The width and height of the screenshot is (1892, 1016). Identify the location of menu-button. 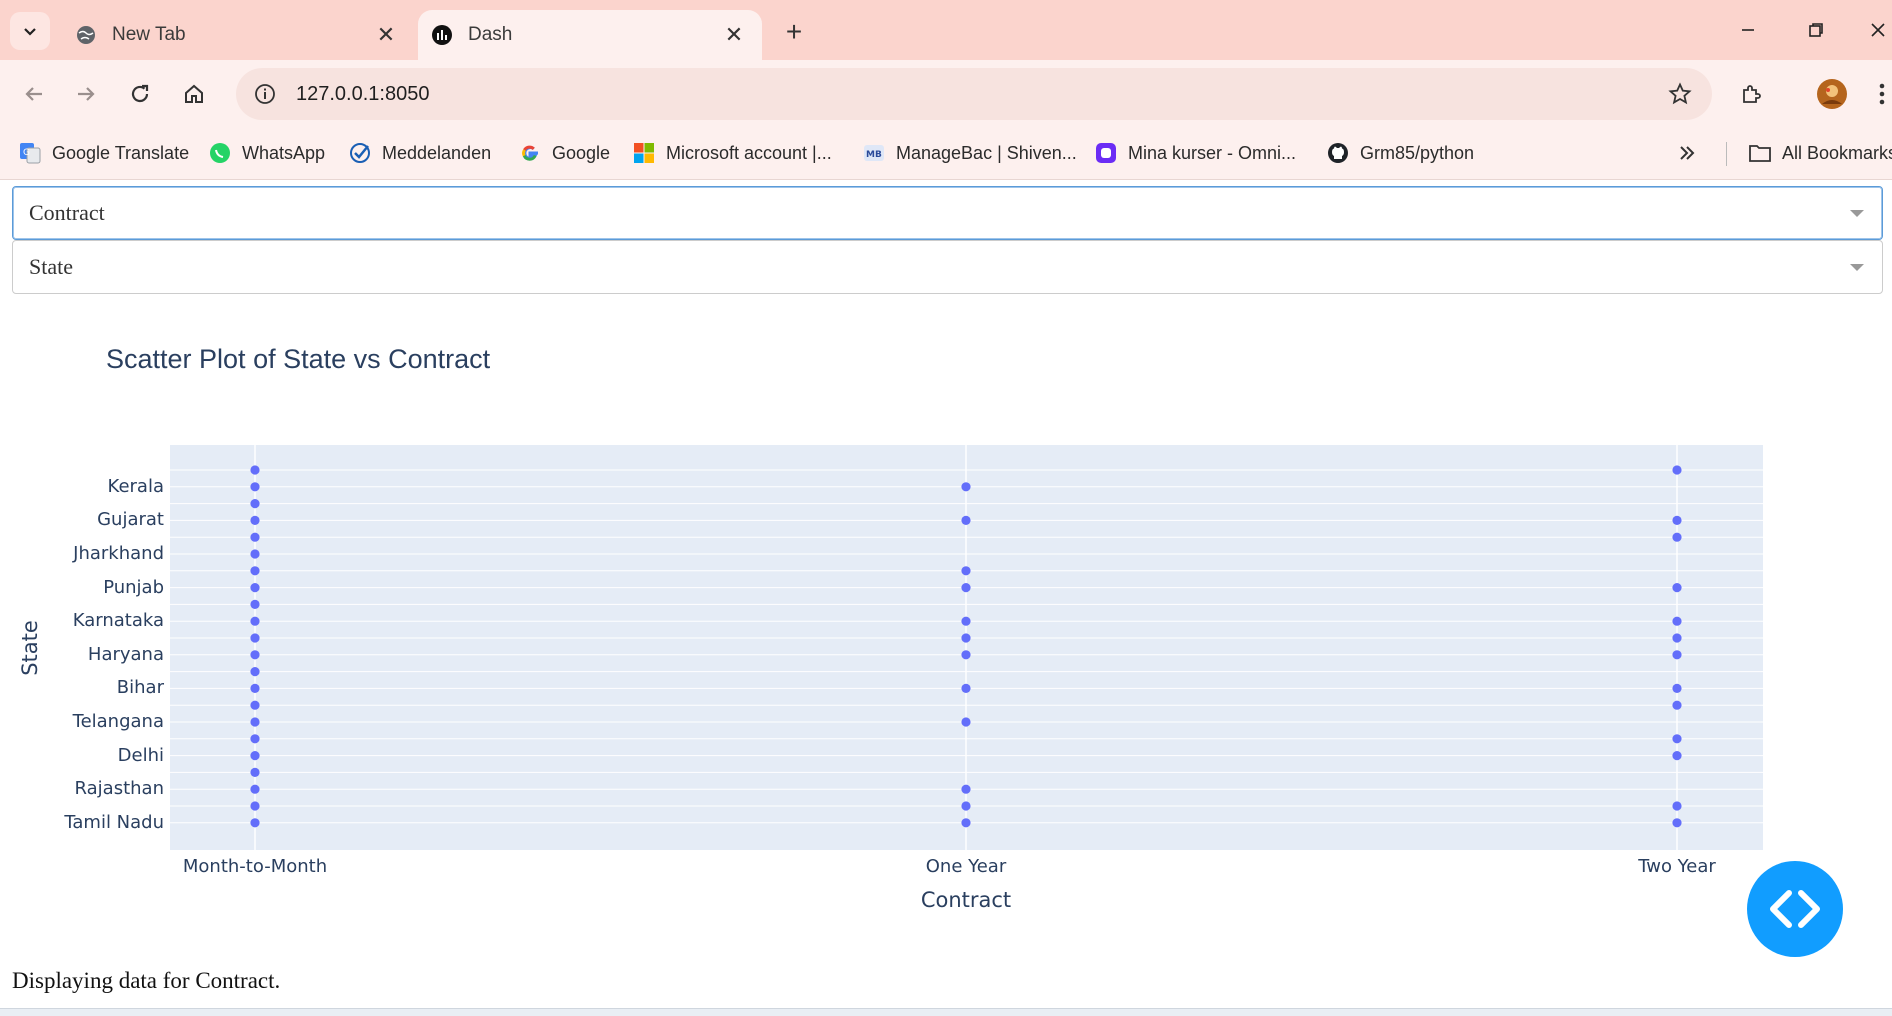
(1882, 94).